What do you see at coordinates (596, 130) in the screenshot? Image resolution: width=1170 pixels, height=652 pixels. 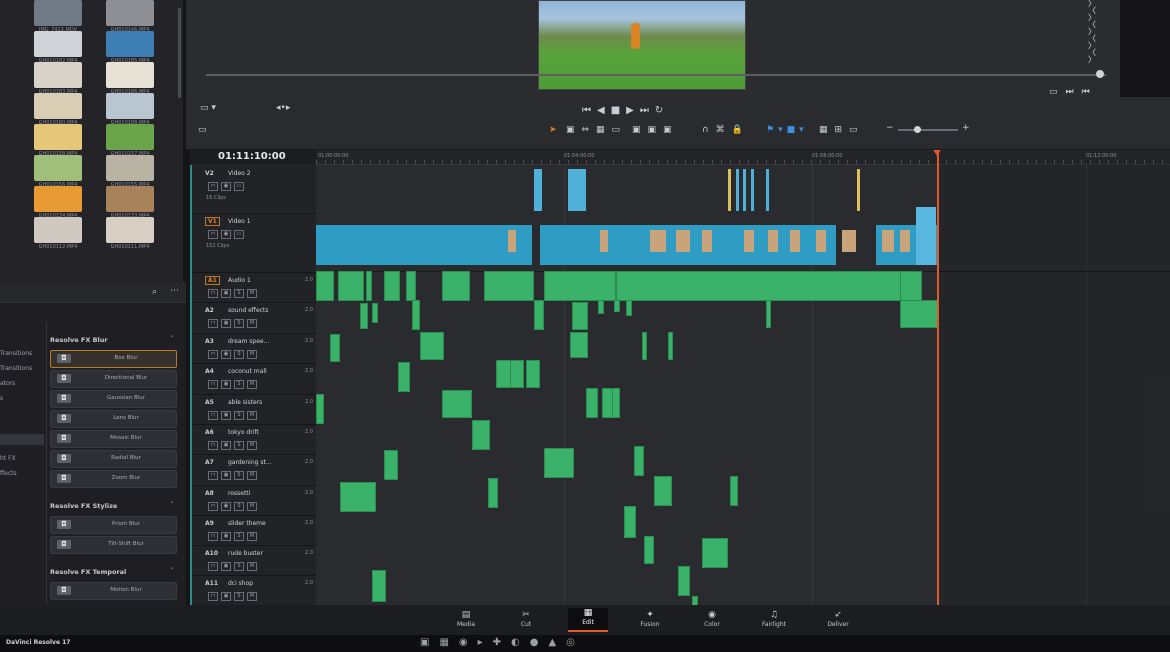 I see `edit-tools: ▣⇔▦▭` at bounding box center [596, 130].